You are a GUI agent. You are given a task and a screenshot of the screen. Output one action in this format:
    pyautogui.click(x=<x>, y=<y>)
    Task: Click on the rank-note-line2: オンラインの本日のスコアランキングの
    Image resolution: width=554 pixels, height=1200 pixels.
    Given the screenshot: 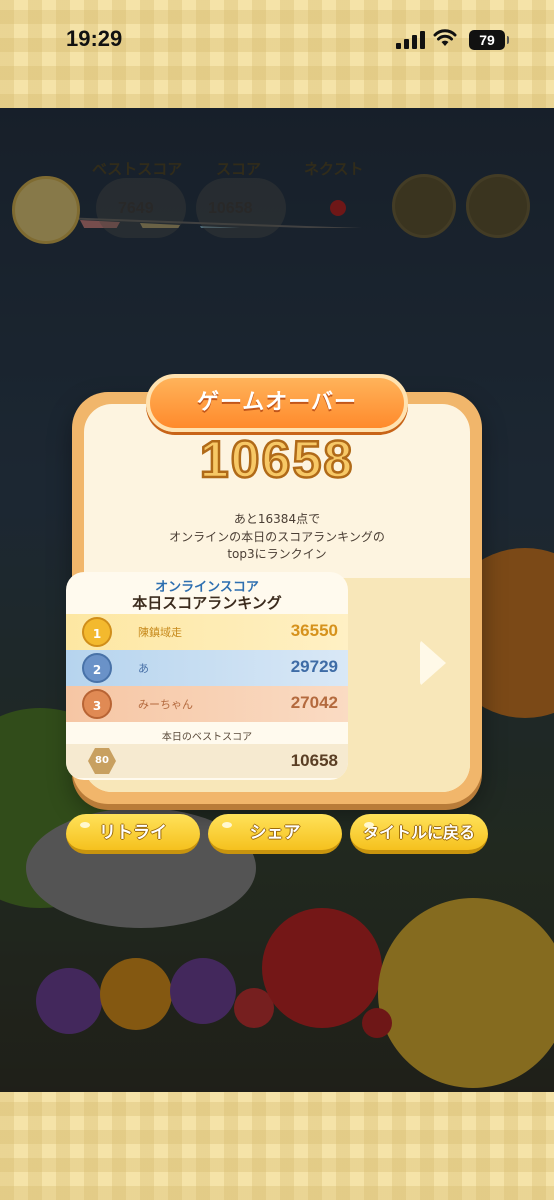 What is the action you would take?
    pyautogui.click(x=277, y=537)
    